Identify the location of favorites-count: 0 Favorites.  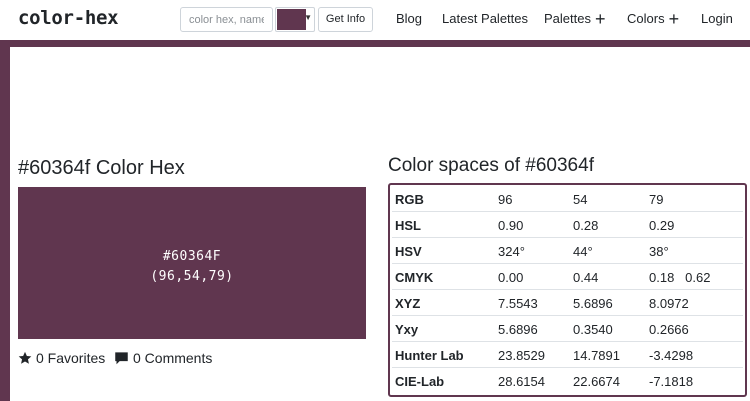
(71, 358).